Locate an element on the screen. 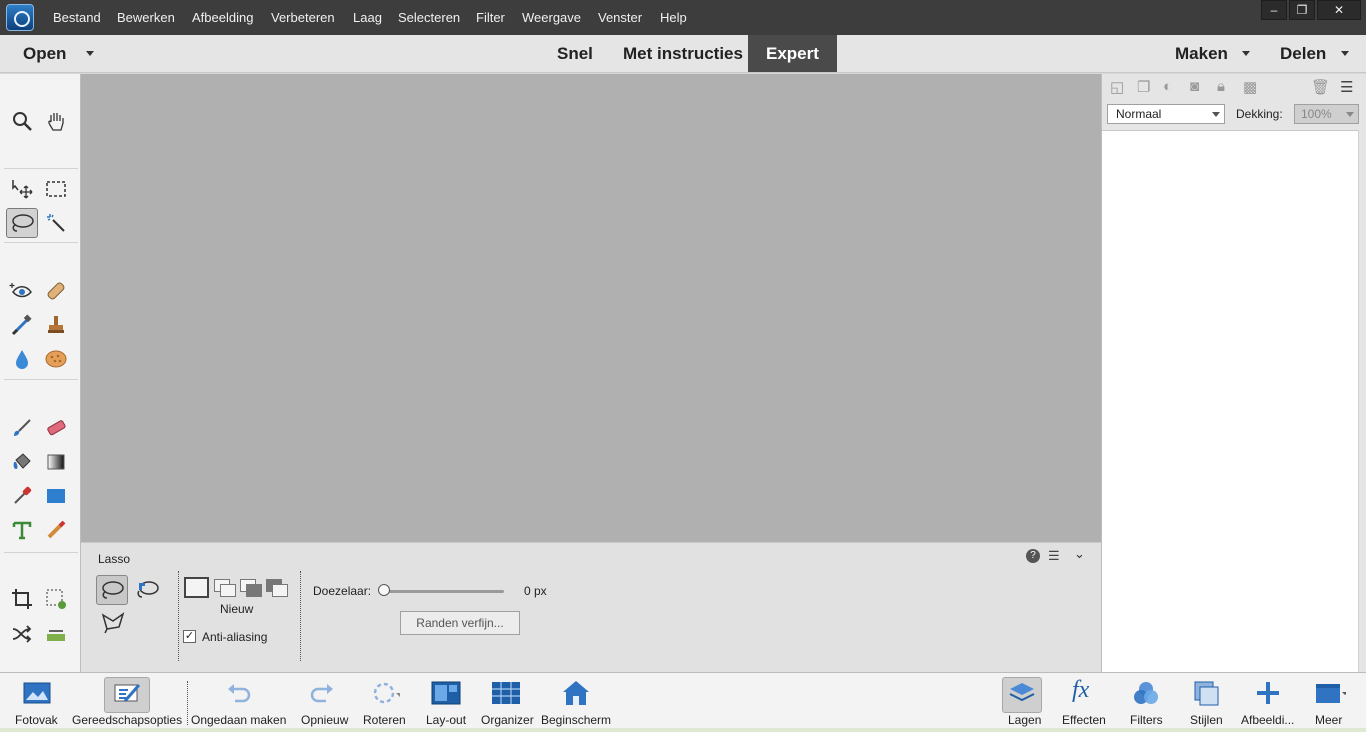 This screenshot has height=732, width=1366. home-screen-button: Beginscherm is located at coordinates (578, 702).